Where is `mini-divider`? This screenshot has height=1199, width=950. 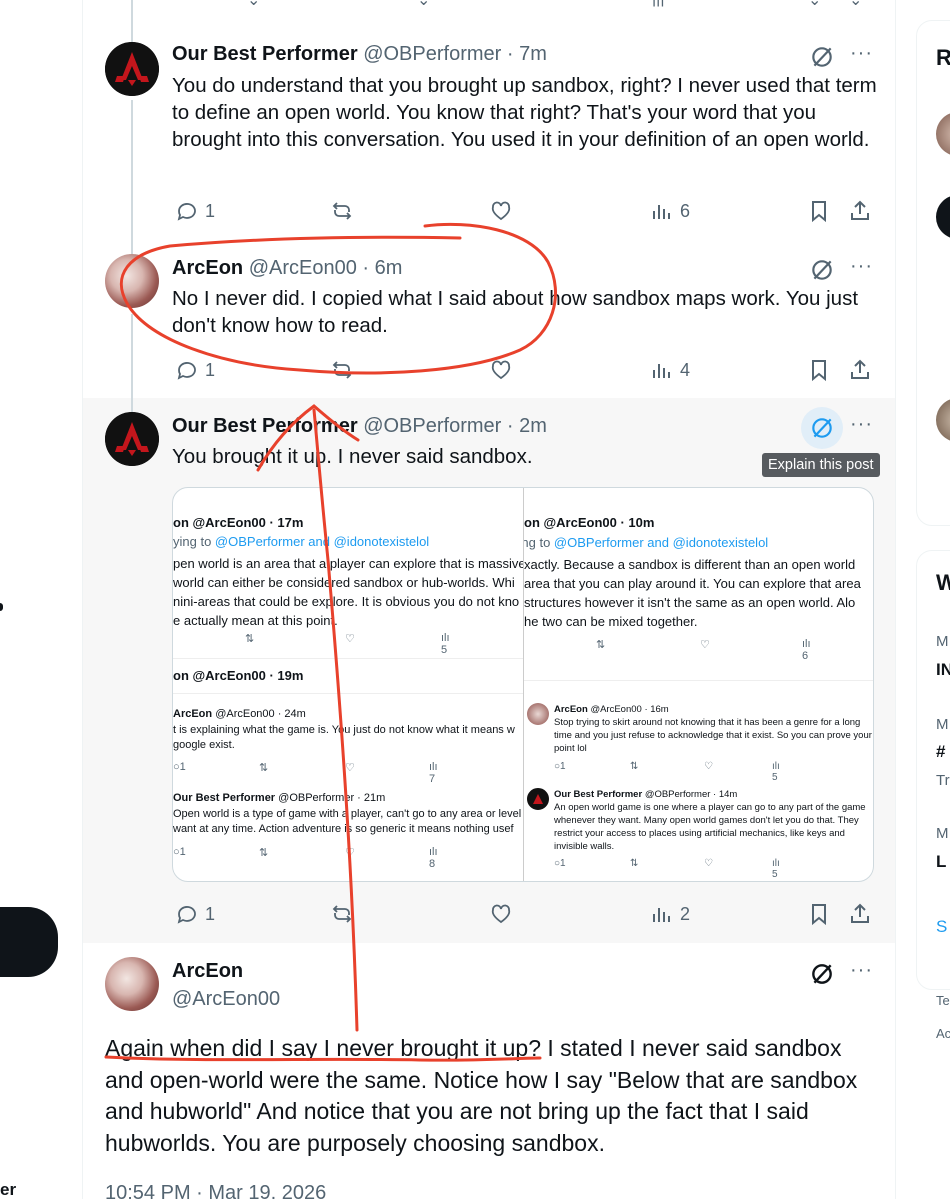 mini-divider is located at coordinates (348, 658).